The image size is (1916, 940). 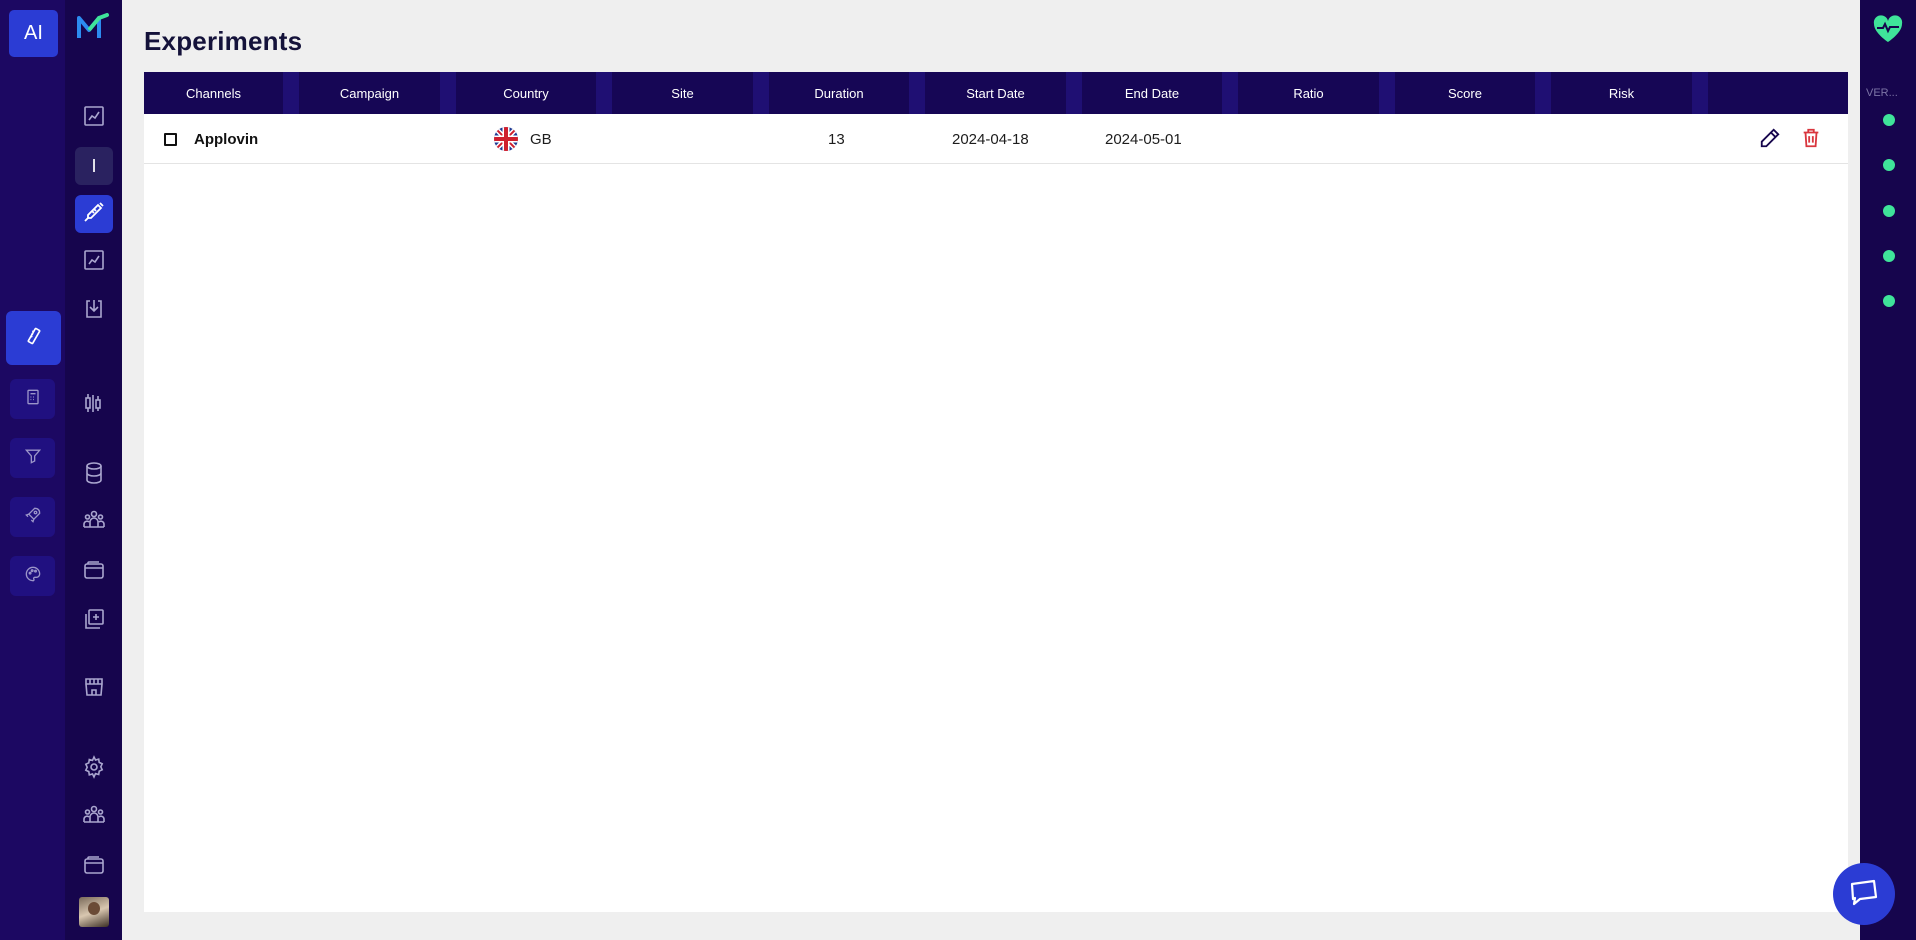 I want to click on funnel-icon, so click(x=33, y=458).